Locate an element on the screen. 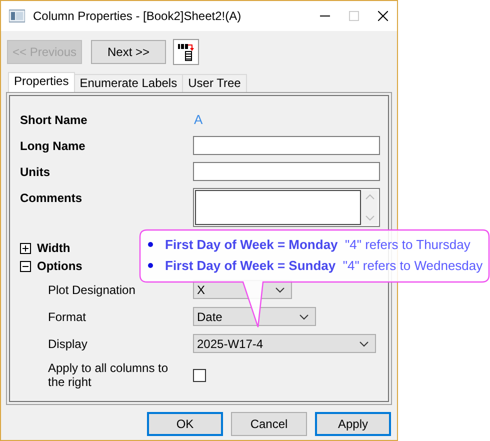 Image resolution: width=490 pixels, height=441 pixels. collapse-icon is located at coordinates (25, 266).